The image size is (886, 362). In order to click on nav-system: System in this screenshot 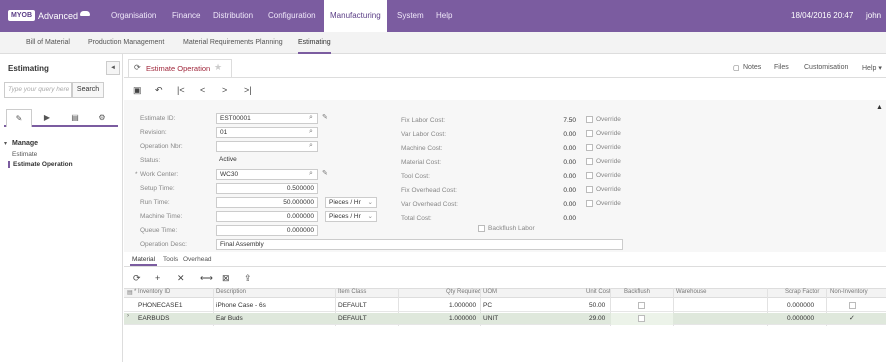, I will do `click(410, 16)`.